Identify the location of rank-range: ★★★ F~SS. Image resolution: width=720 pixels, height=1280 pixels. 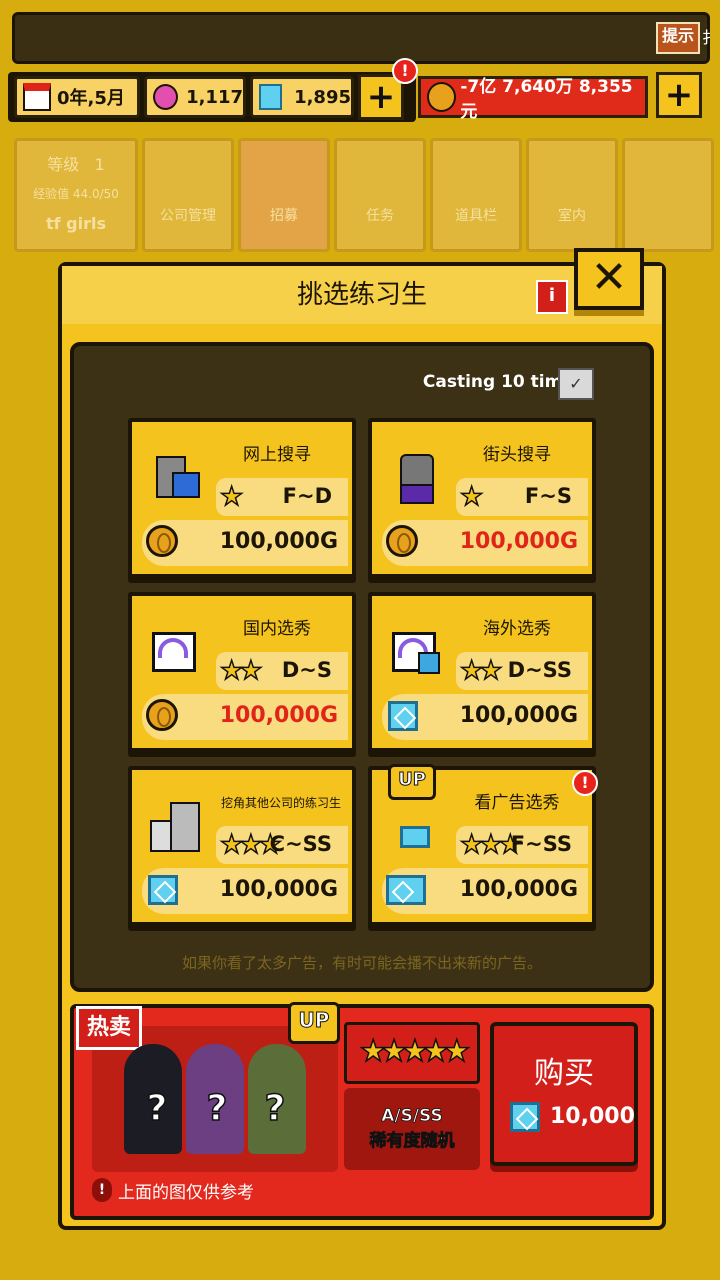
(522, 845).